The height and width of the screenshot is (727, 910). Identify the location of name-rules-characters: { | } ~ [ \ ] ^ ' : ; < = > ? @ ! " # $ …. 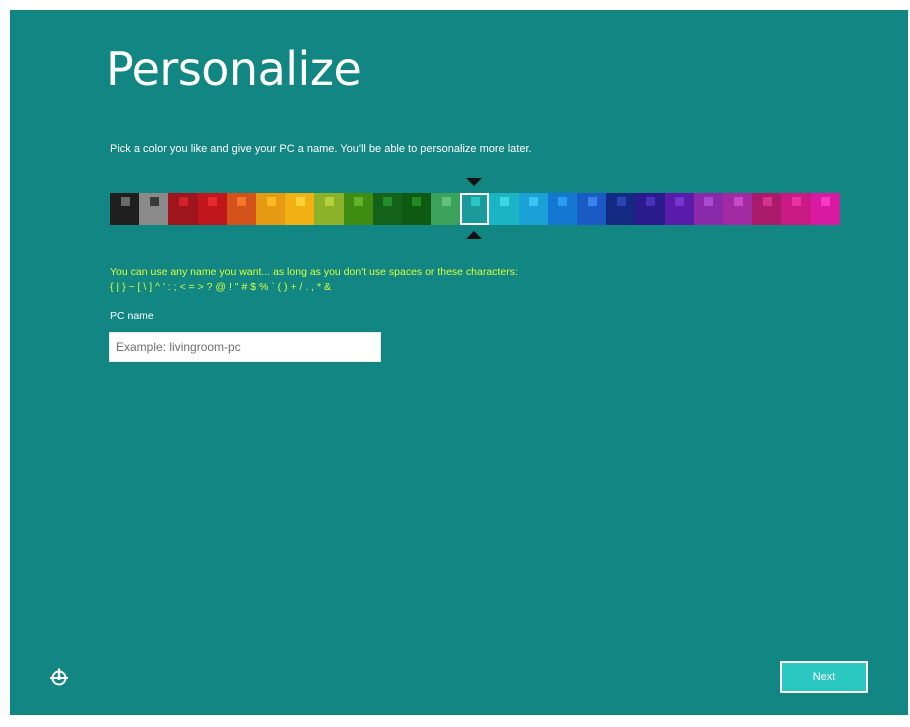
(221, 287).